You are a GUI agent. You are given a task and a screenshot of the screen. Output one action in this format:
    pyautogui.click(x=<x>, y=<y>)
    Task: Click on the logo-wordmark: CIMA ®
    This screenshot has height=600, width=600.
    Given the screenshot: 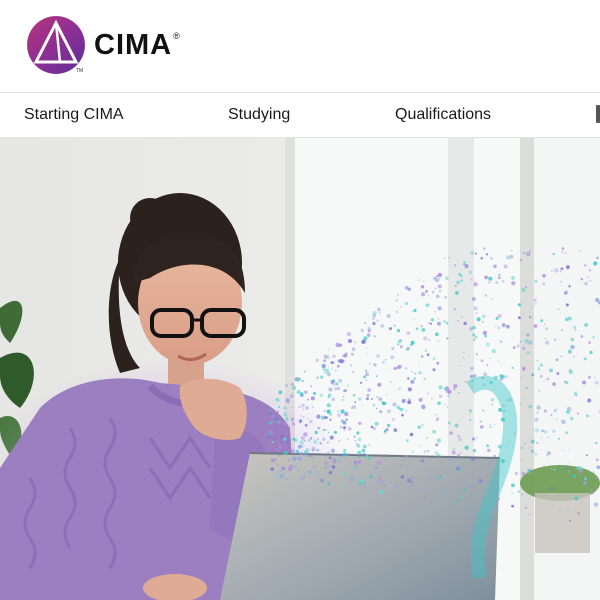 What is the action you would take?
    pyautogui.click(x=137, y=45)
    